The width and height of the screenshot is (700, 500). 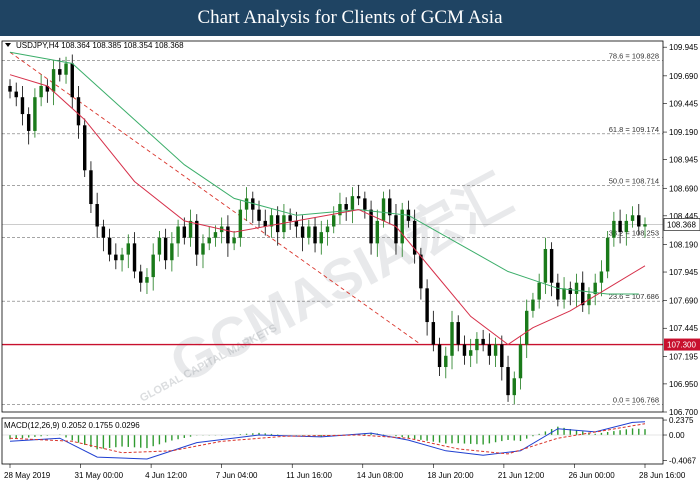 I want to click on fib-level-label: 23.6 = 107.686, so click(x=634, y=296).